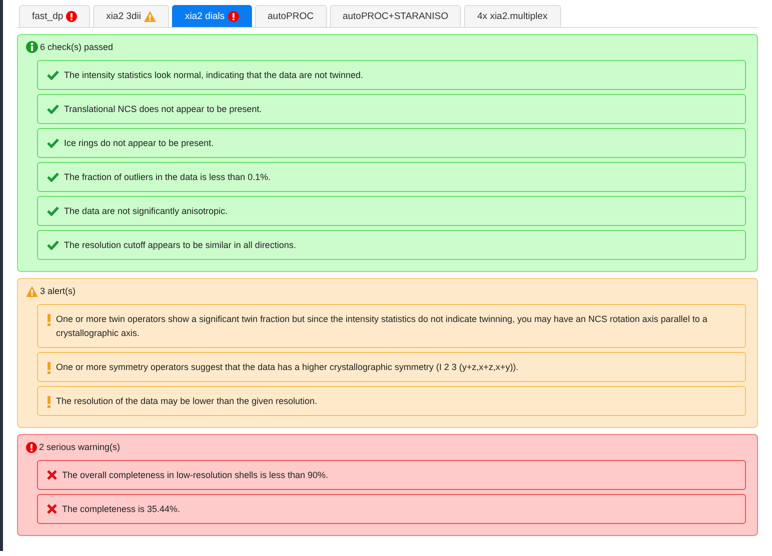 The image size is (772, 556). Describe the element at coordinates (396, 16) in the screenshot. I see `tab: autoPROC+STARANISO` at that location.